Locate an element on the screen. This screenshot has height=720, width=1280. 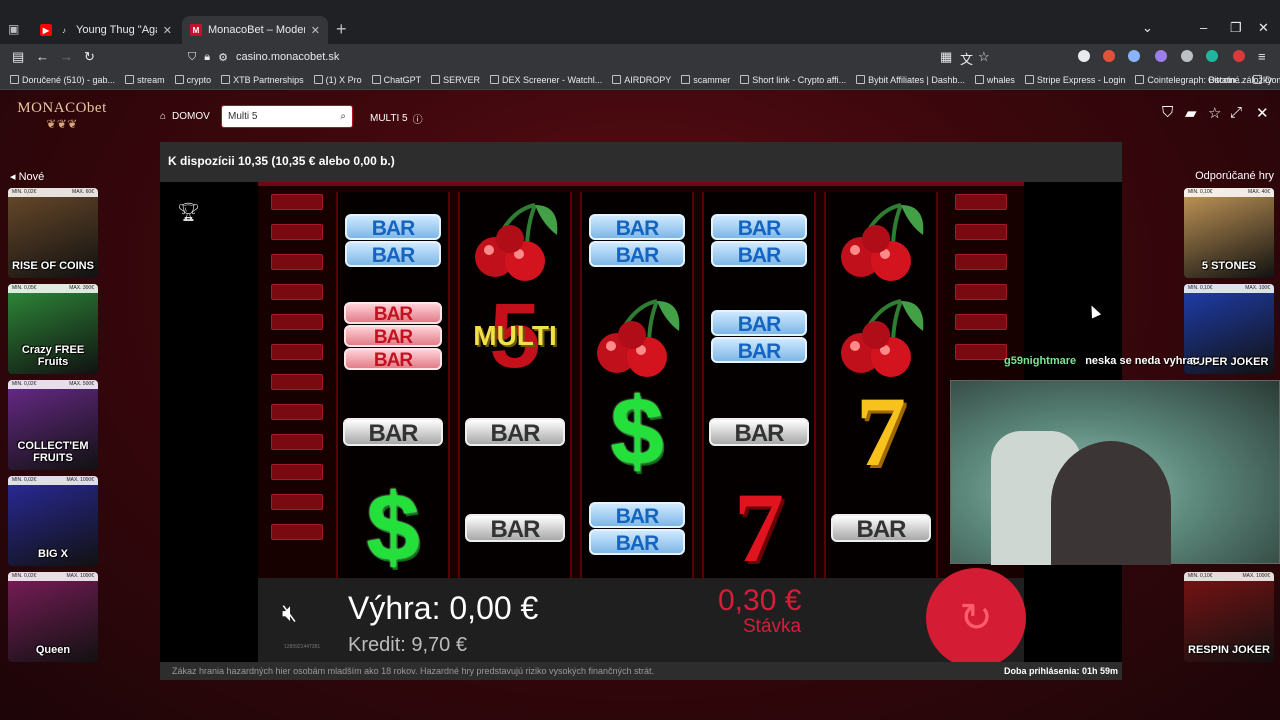
bookmark-item: scammer is located at coordinates (705, 80).